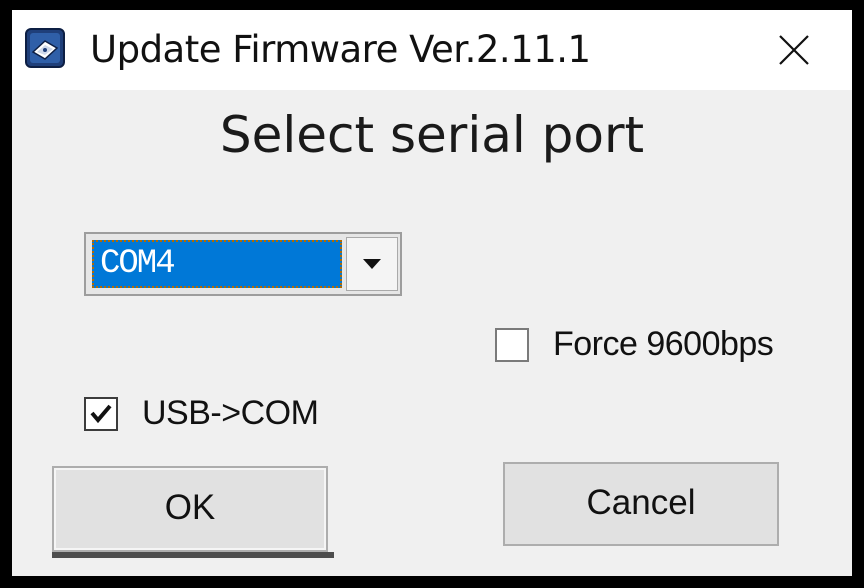 The height and width of the screenshot is (588, 864). Describe the element at coordinates (432, 135) in the screenshot. I see `dialog-heading: Select serial port` at that location.